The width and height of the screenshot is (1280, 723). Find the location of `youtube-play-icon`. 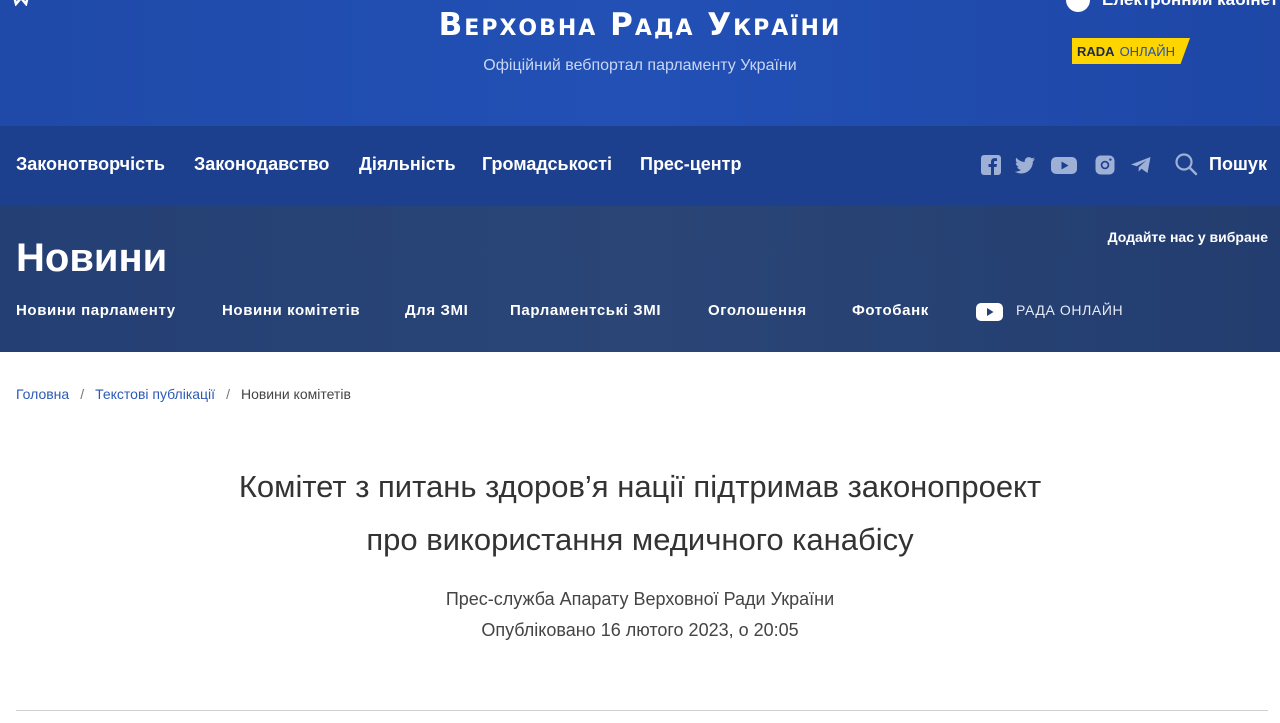

youtube-play-icon is located at coordinates (989, 312).